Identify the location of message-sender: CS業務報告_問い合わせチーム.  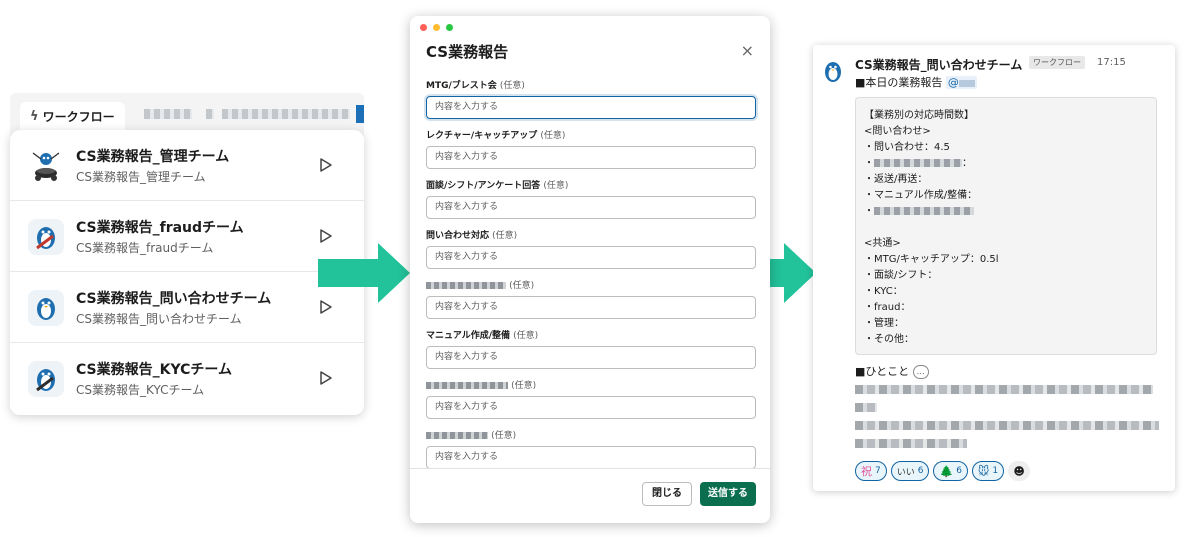
(938, 64).